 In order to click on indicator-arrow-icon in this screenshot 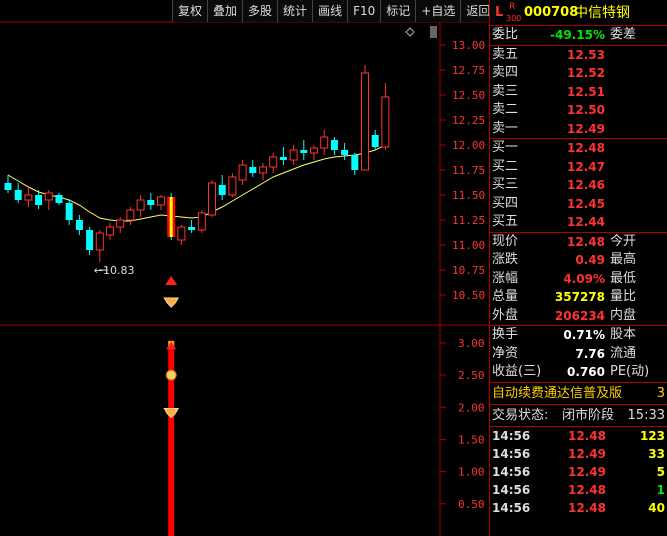, I will do `click(171, 345)`.